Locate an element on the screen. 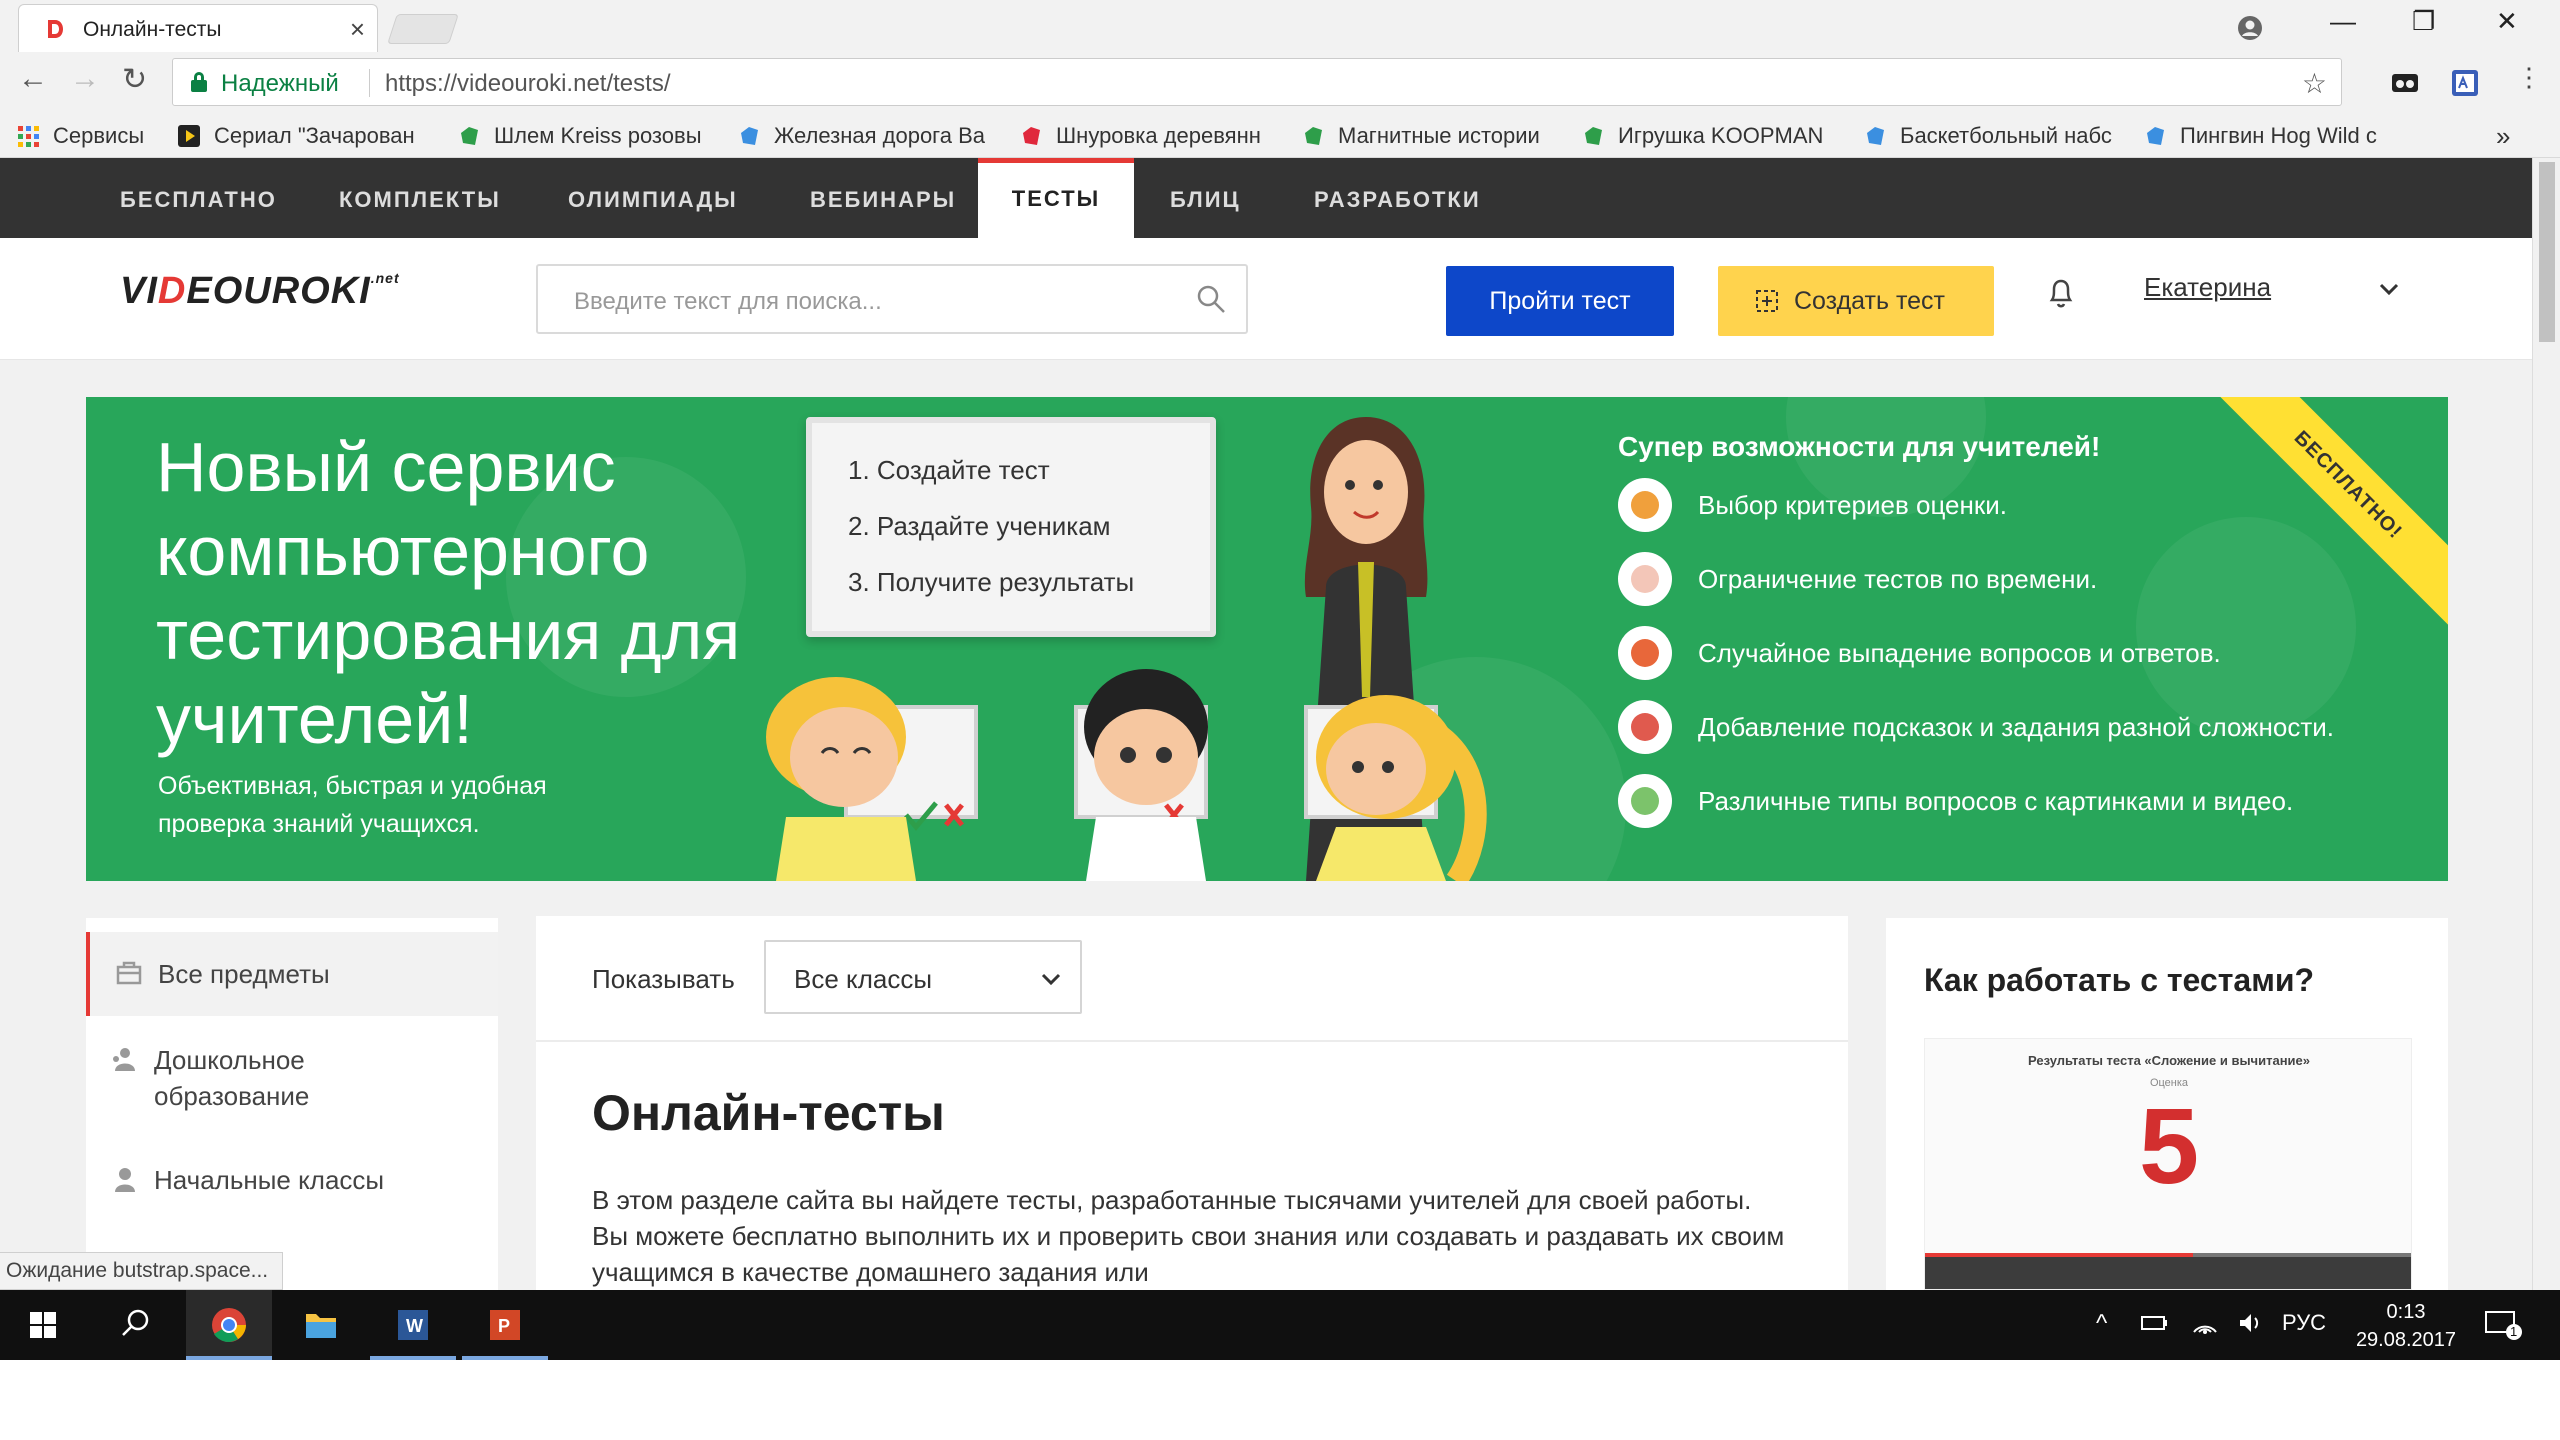 The width and height of the screenshot is (2560, 1440). sidebar-item-all-subjects: Все предметы is located at coordinates (292, 974).